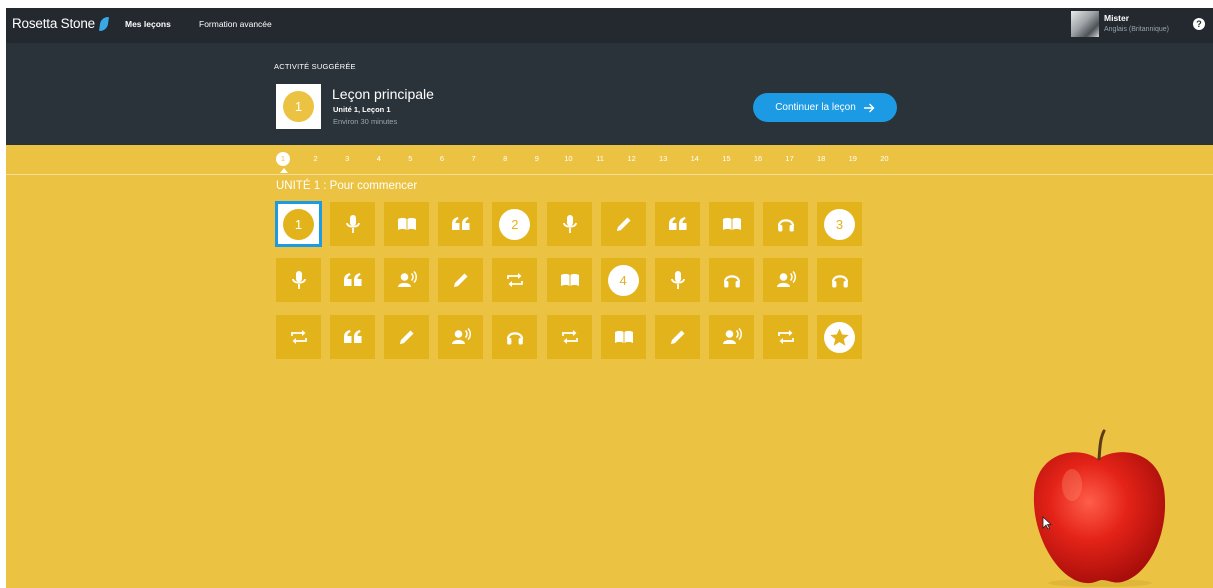 Image resolution: width=1213 pixels, height=588 pixels. What do you see at coordinates (609, 160) in the screenshot?
I see `unit-selector: 1 2 3 4 5 6 7 8 9 10 11 12 13 14 15 16 17 18 19 20` at bounding box center [609, 160].